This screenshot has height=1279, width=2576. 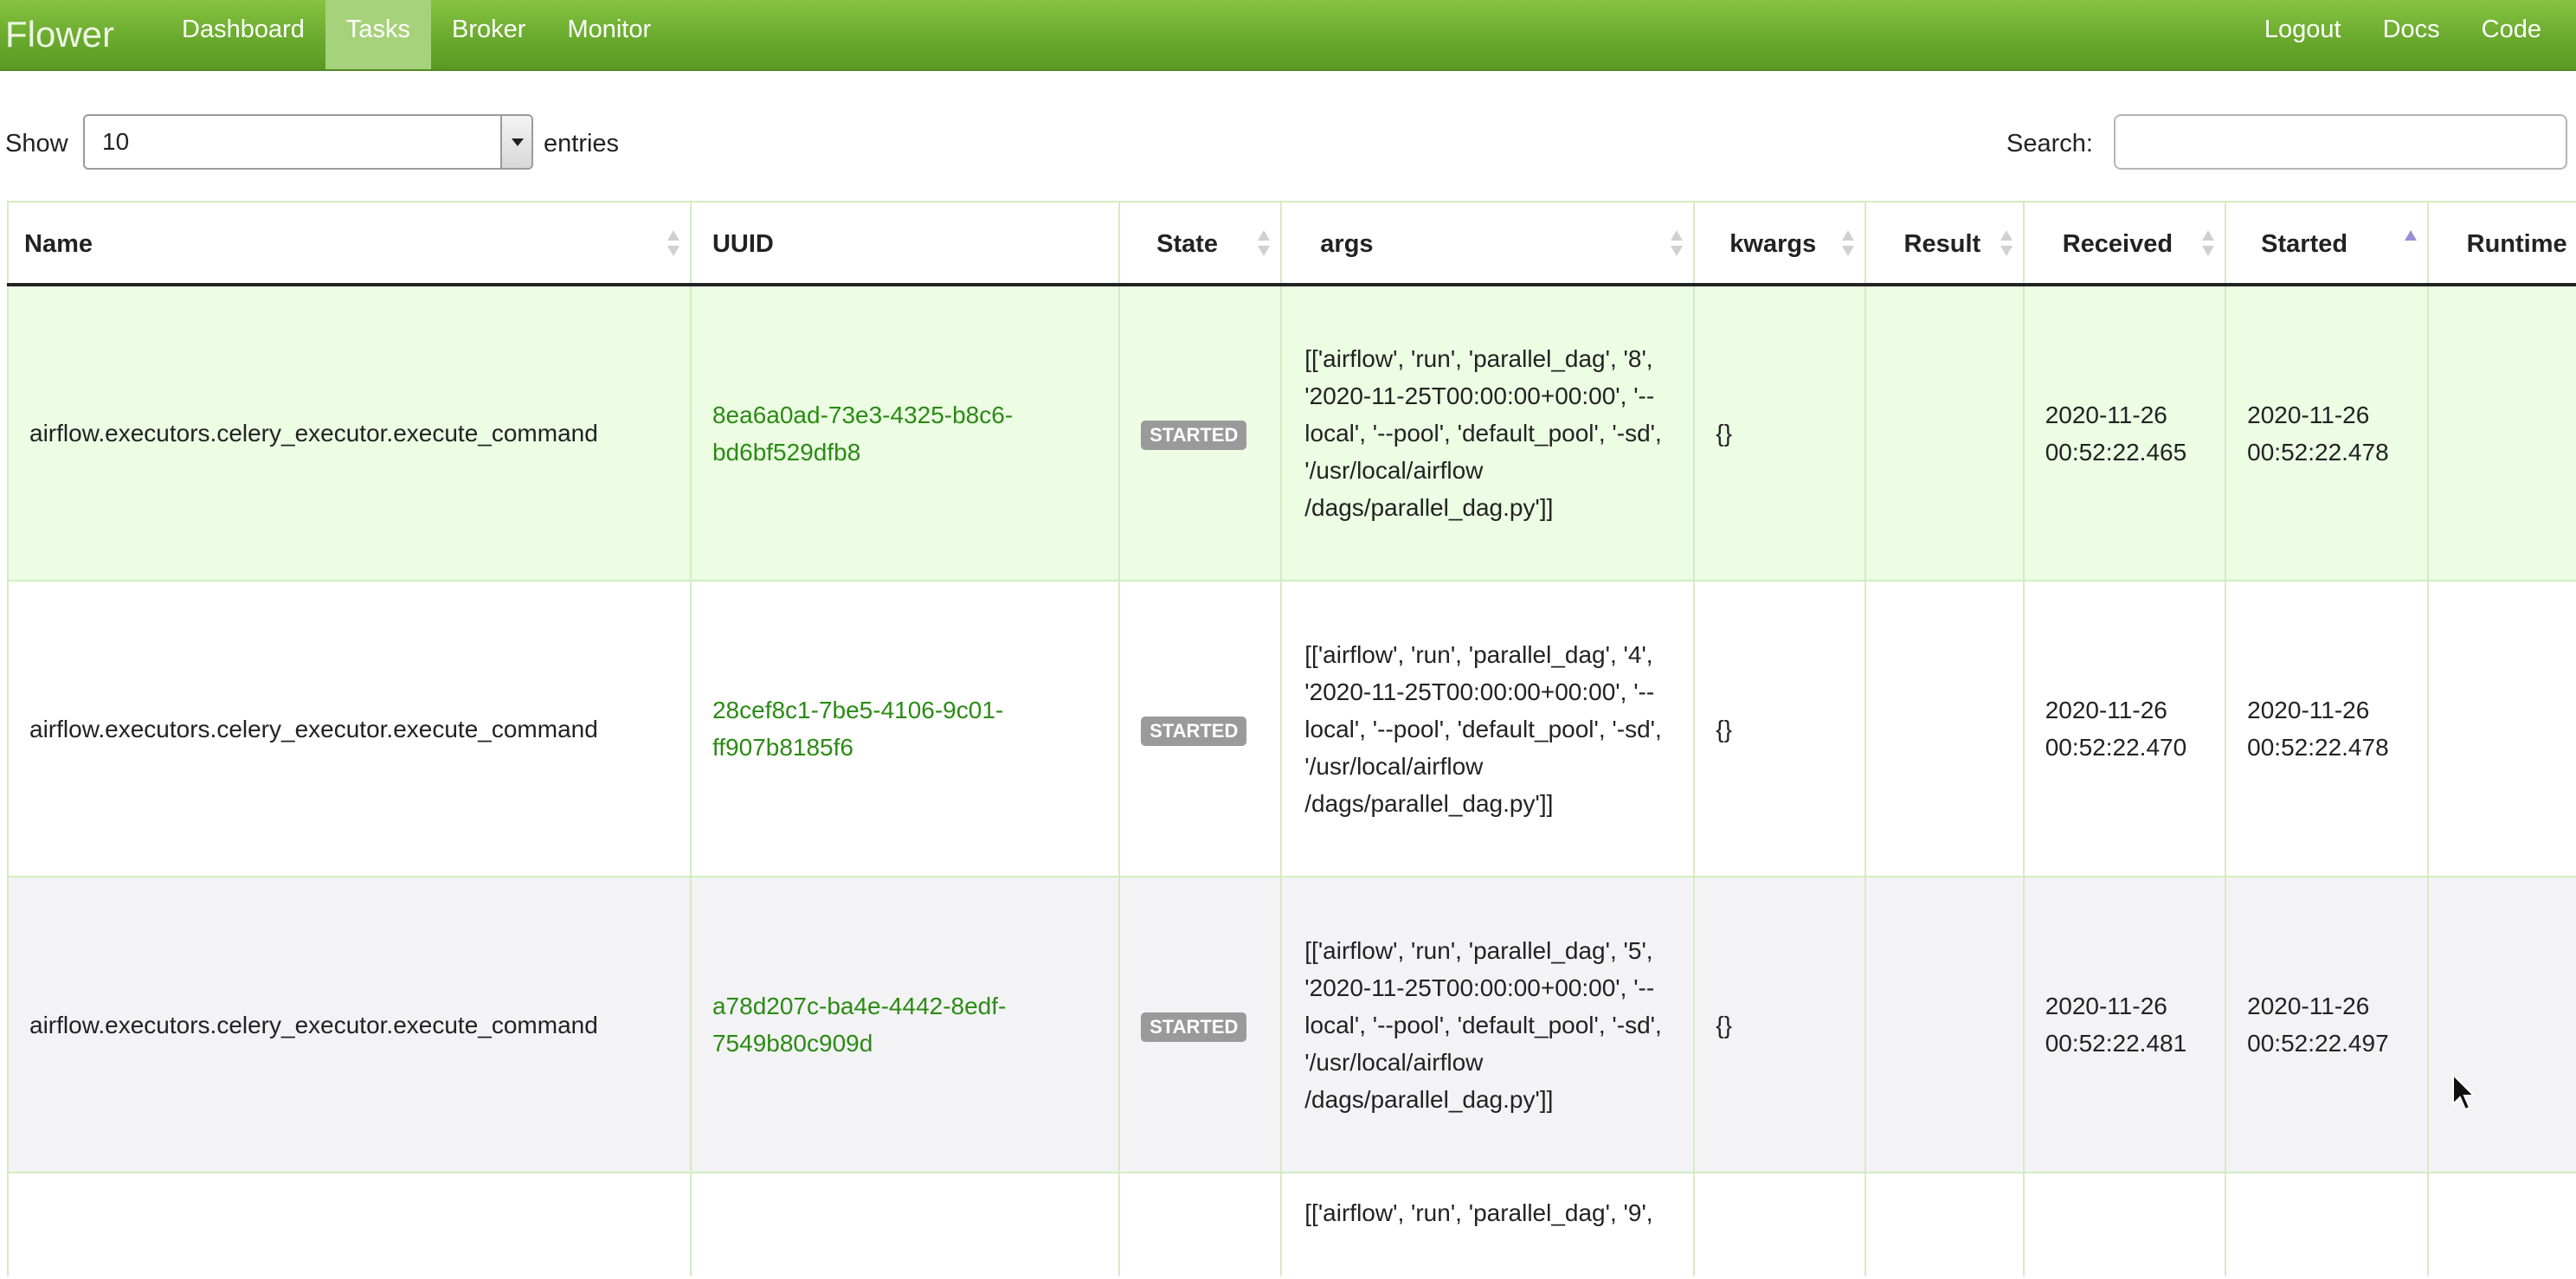 I want to click on task-uuid-cell: a78d207c-ba4e-4442-8edf-7549b80c909d, so click(x=904, y=1024).